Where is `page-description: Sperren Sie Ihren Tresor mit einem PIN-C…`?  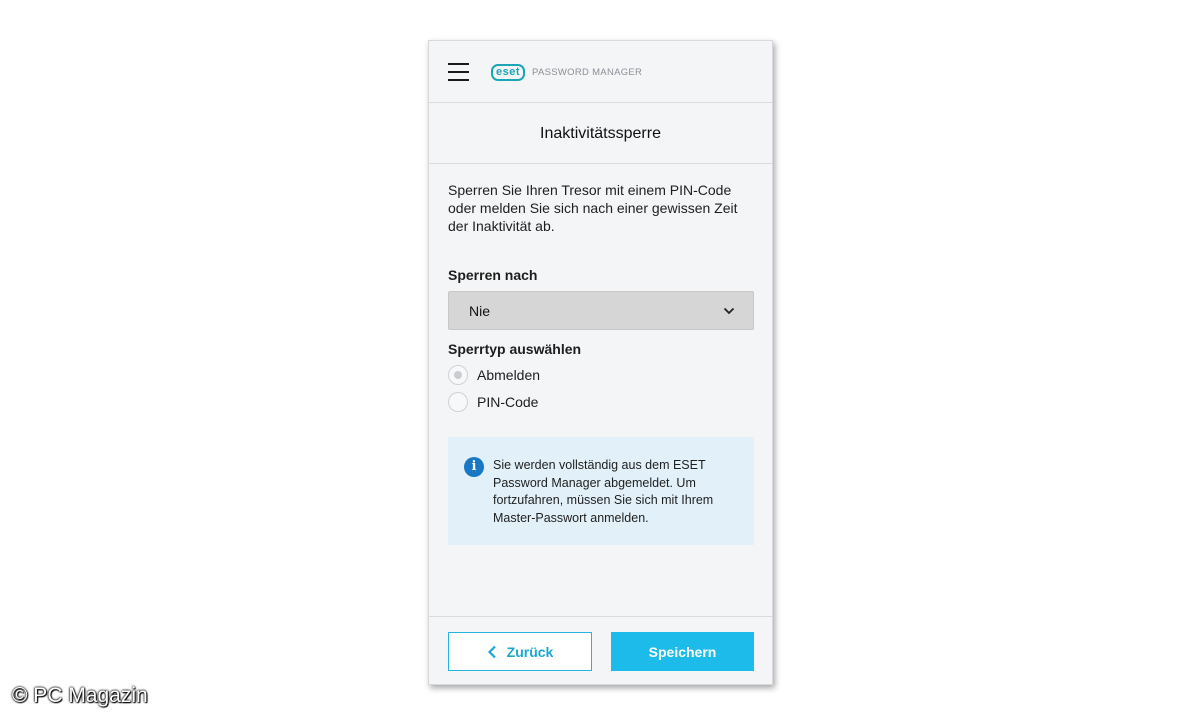 page-description: Sperren Sie Ihren Tresor mit einem PIN-C… is located at coordinates (593, 208).